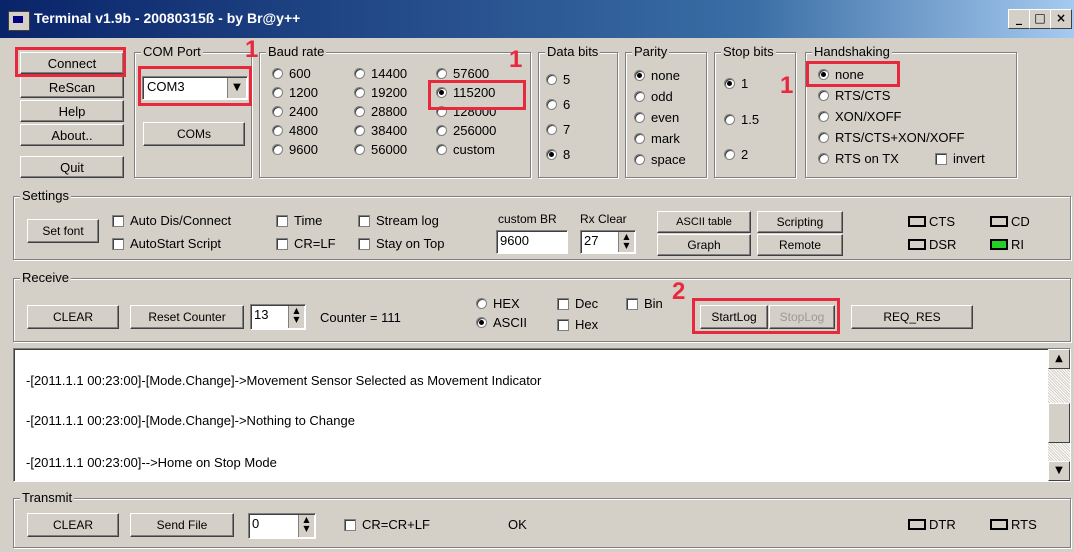 The width and height of the screenshot is (1074, 552). Describe the element at coordinates (72, 111) in the screenshot. I see `help-button: Help` at that location.